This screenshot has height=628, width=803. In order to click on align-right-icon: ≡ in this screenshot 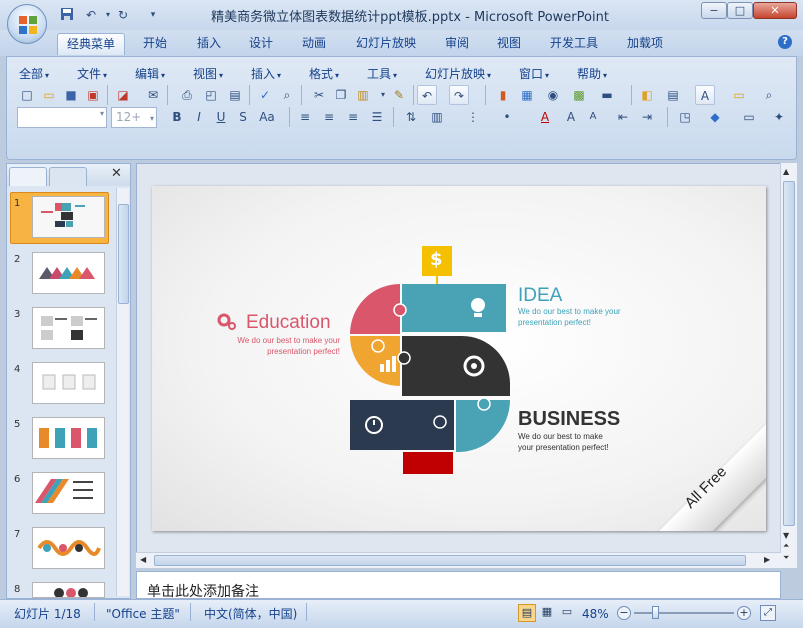, I will do `click(353, 117)`.